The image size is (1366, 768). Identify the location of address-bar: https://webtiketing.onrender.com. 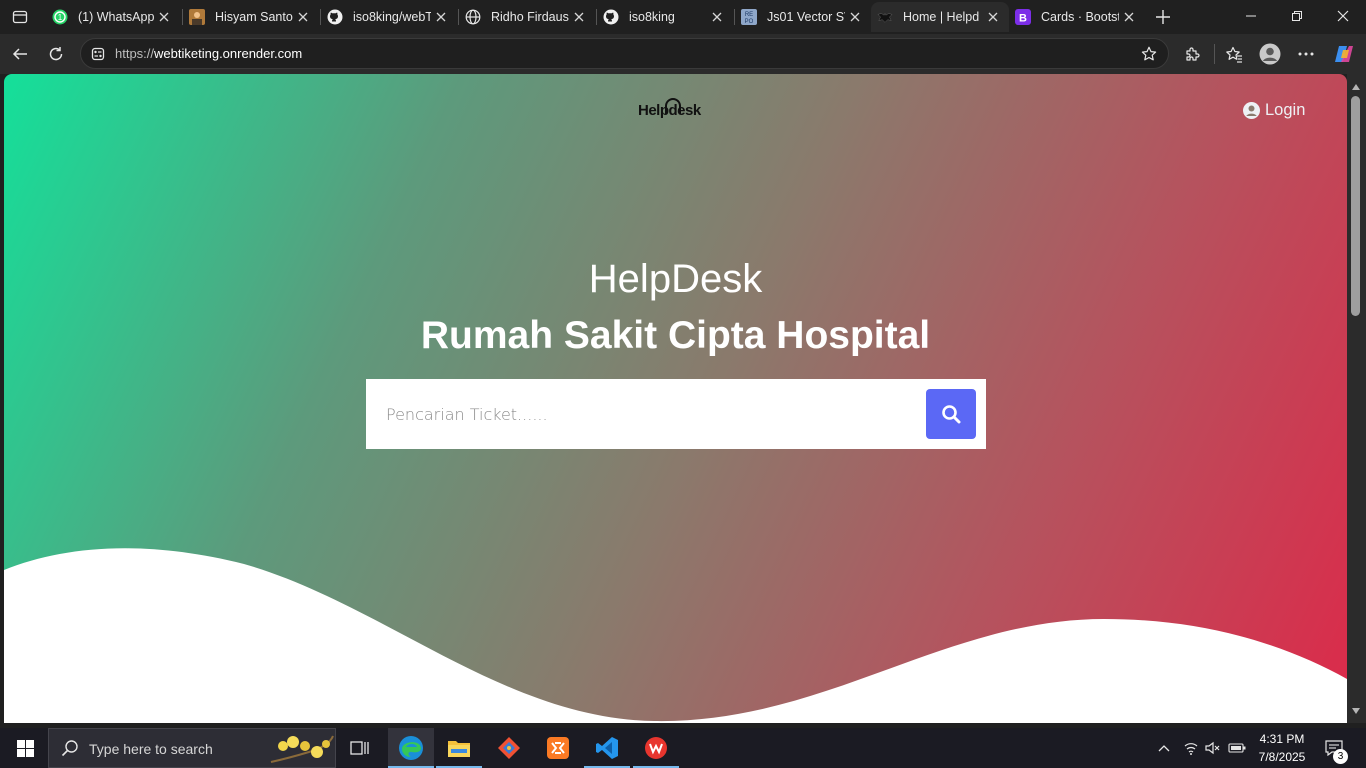
(624, 53).